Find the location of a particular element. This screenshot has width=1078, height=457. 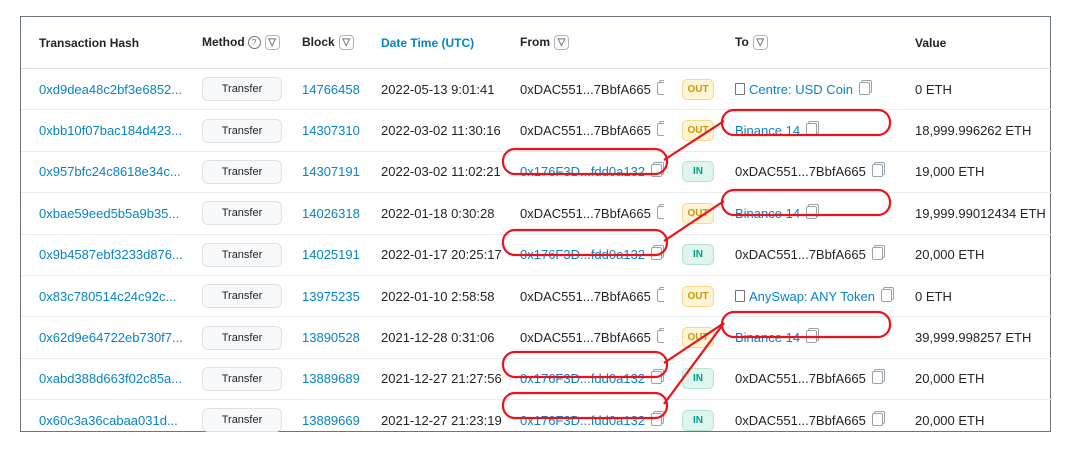

to-address: Centre: USD Coin is located at coordinates (807, 89).